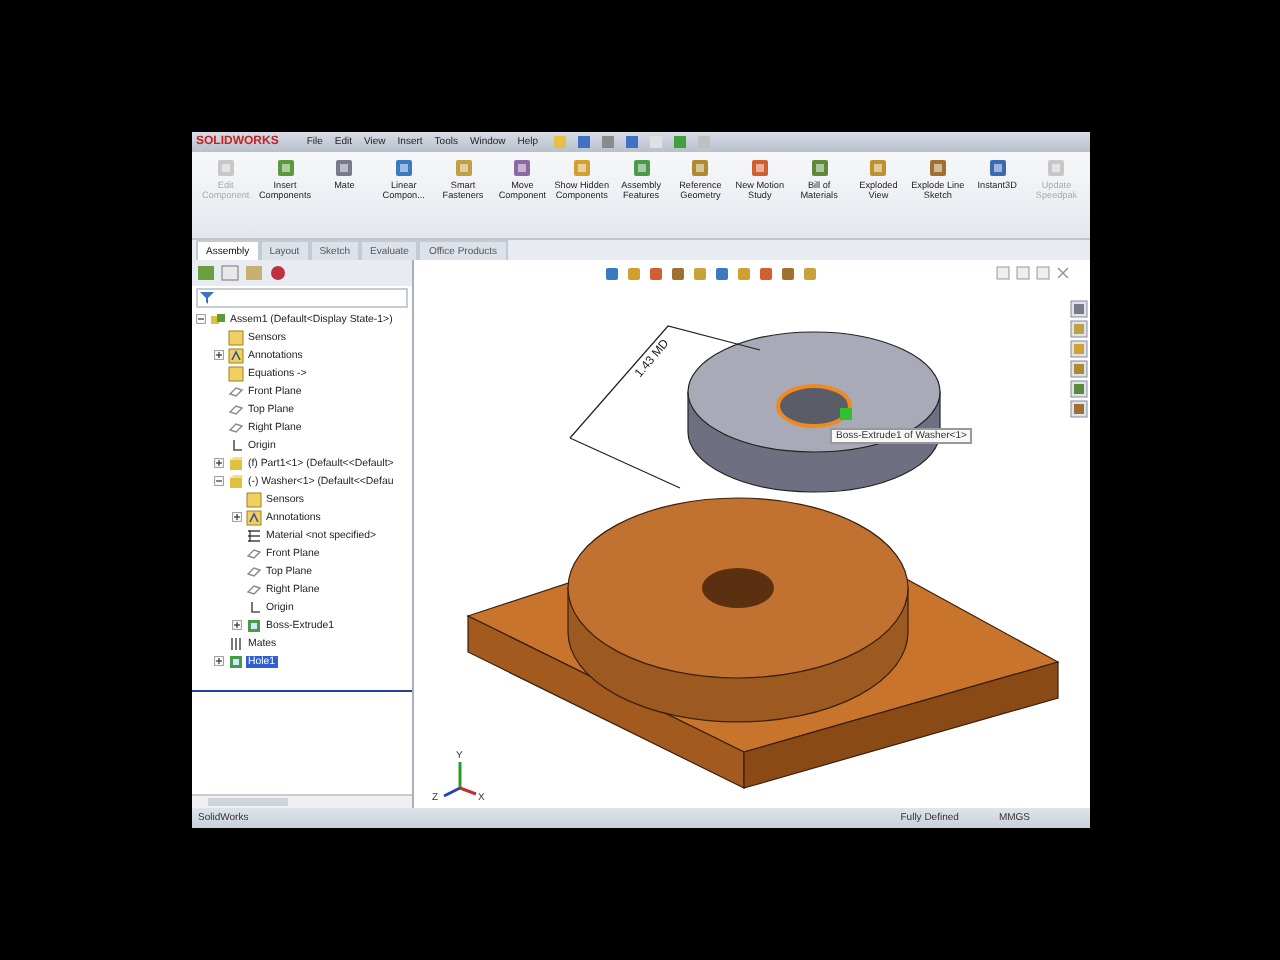  Describe the element at coordinates (236, 643) in the screenshot. I see `mates-icon` at that location.